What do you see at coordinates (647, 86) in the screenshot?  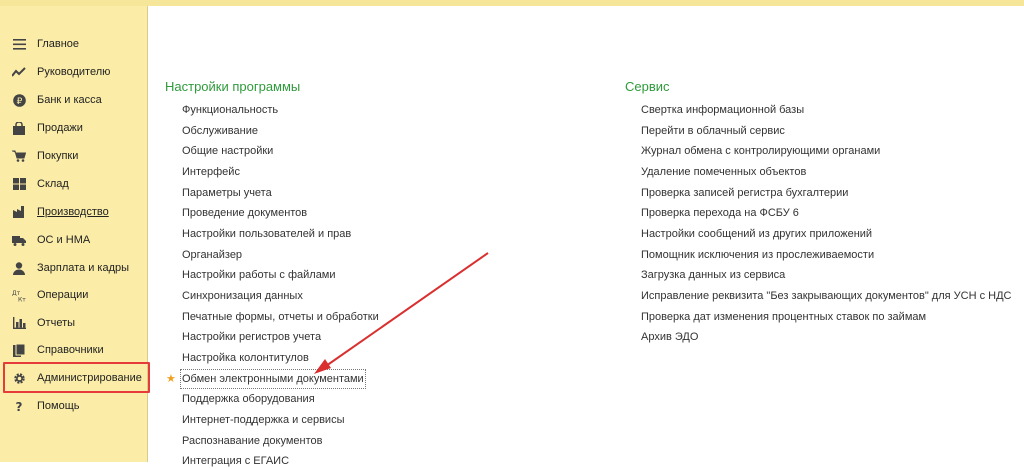 I see `service-section-title: Сервис` at bounding box center [647, 86].